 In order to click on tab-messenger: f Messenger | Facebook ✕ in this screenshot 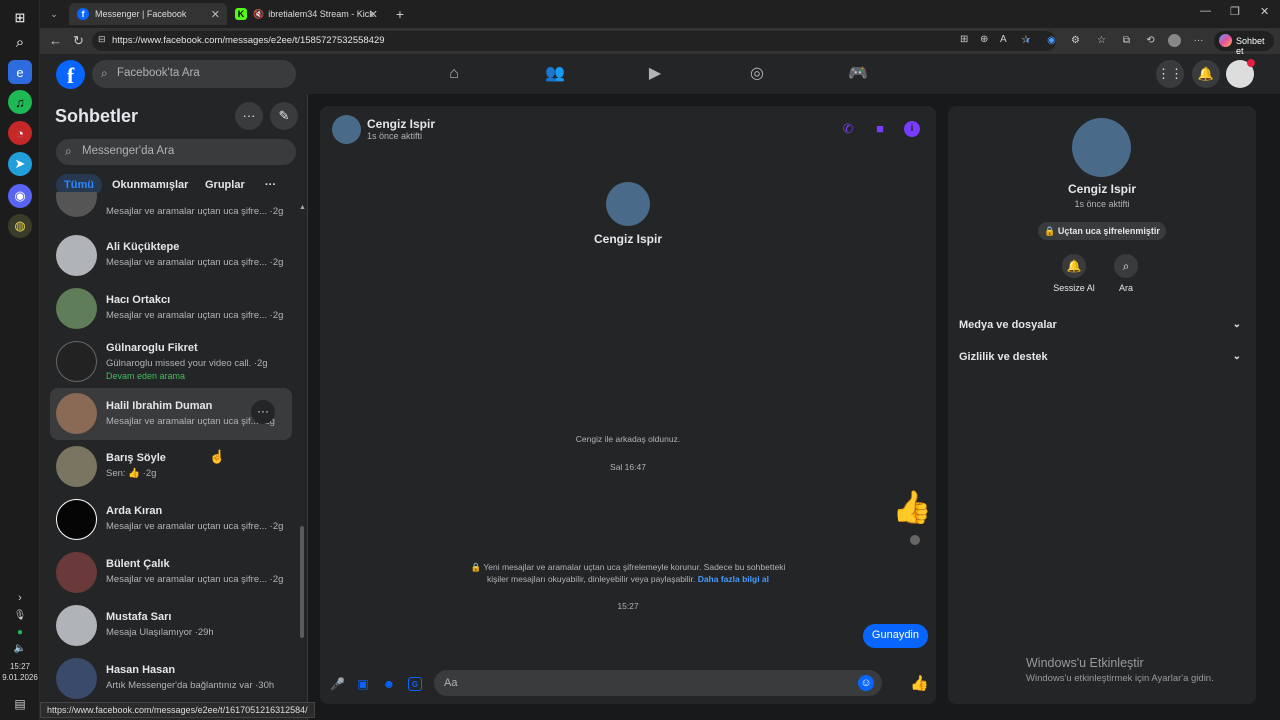, I will do `click(148, 14)`.